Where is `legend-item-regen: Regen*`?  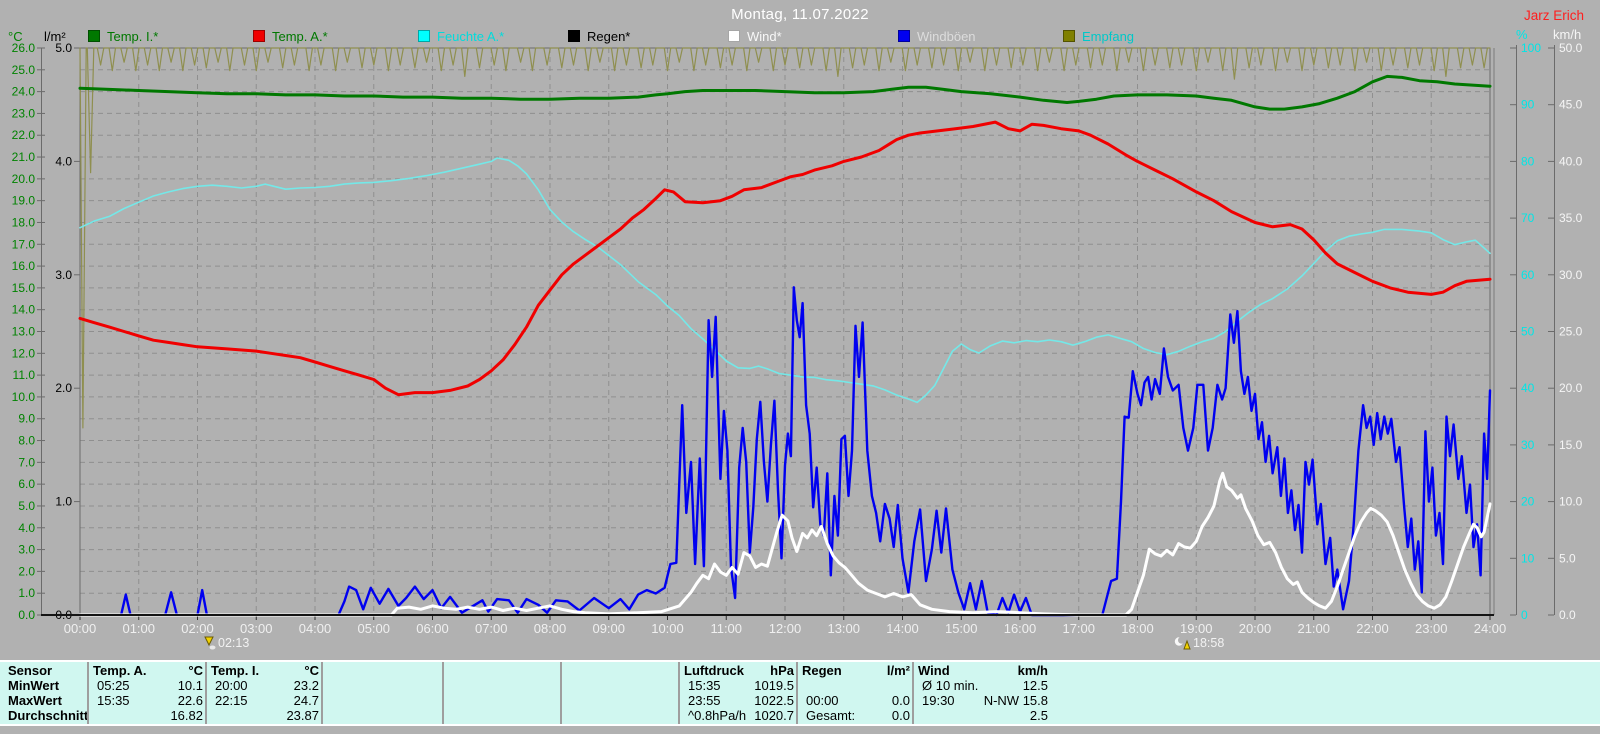
legend-item-regen: Regen* is located at coordinates (599, 36).